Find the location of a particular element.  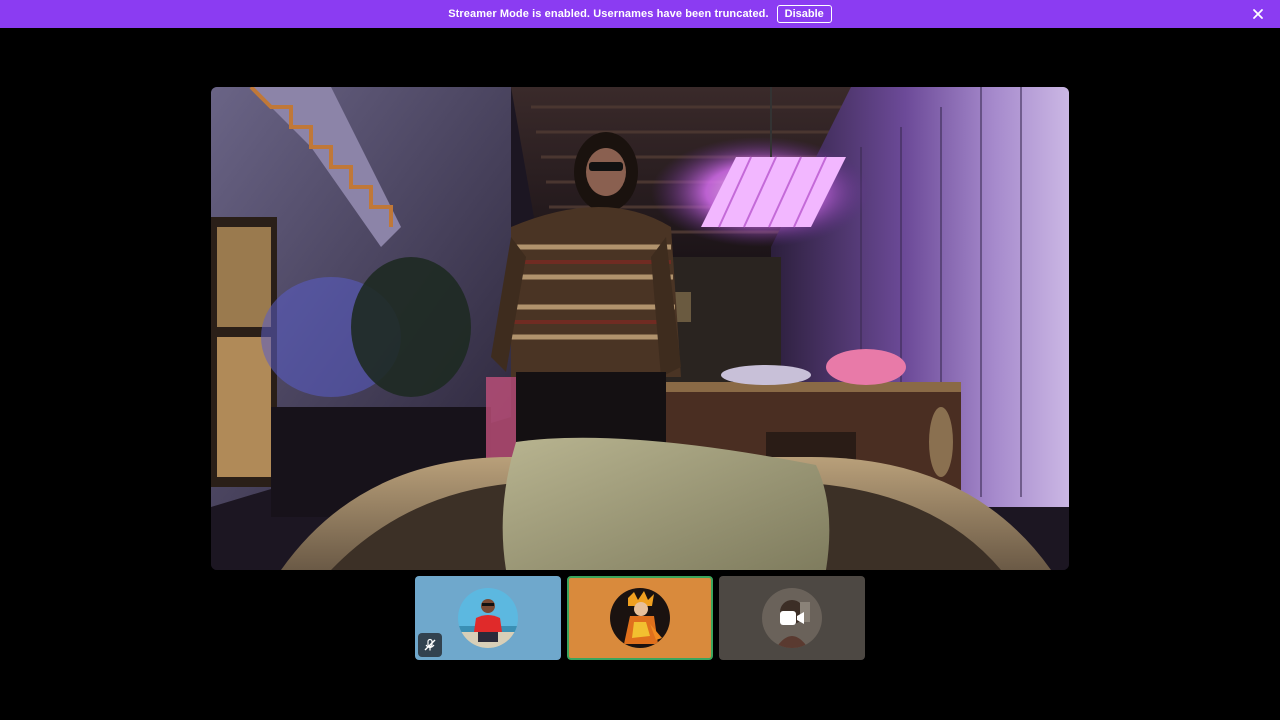

mic-muted-icon is located at coordinates (430, 645).